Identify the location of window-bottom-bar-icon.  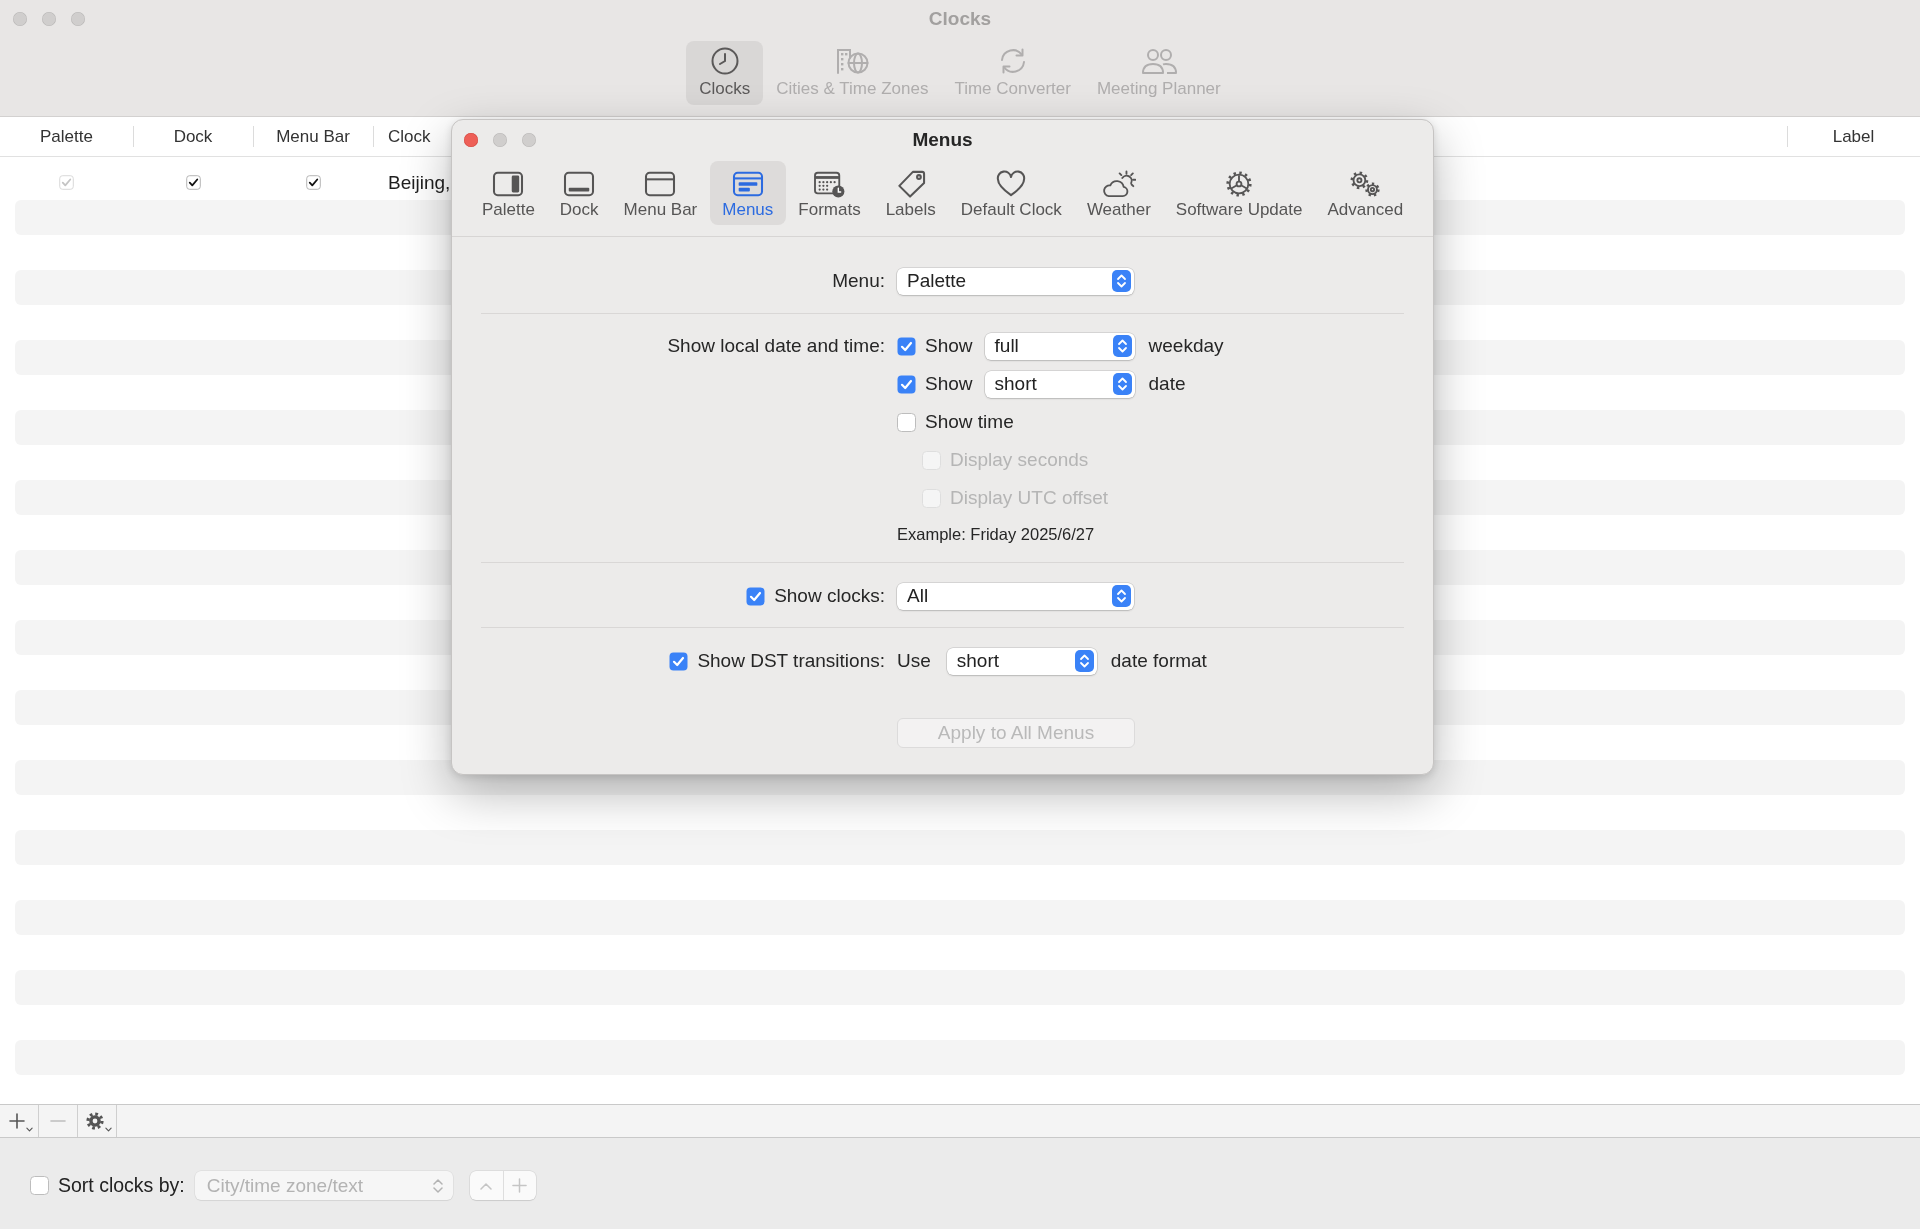
(579, 184).